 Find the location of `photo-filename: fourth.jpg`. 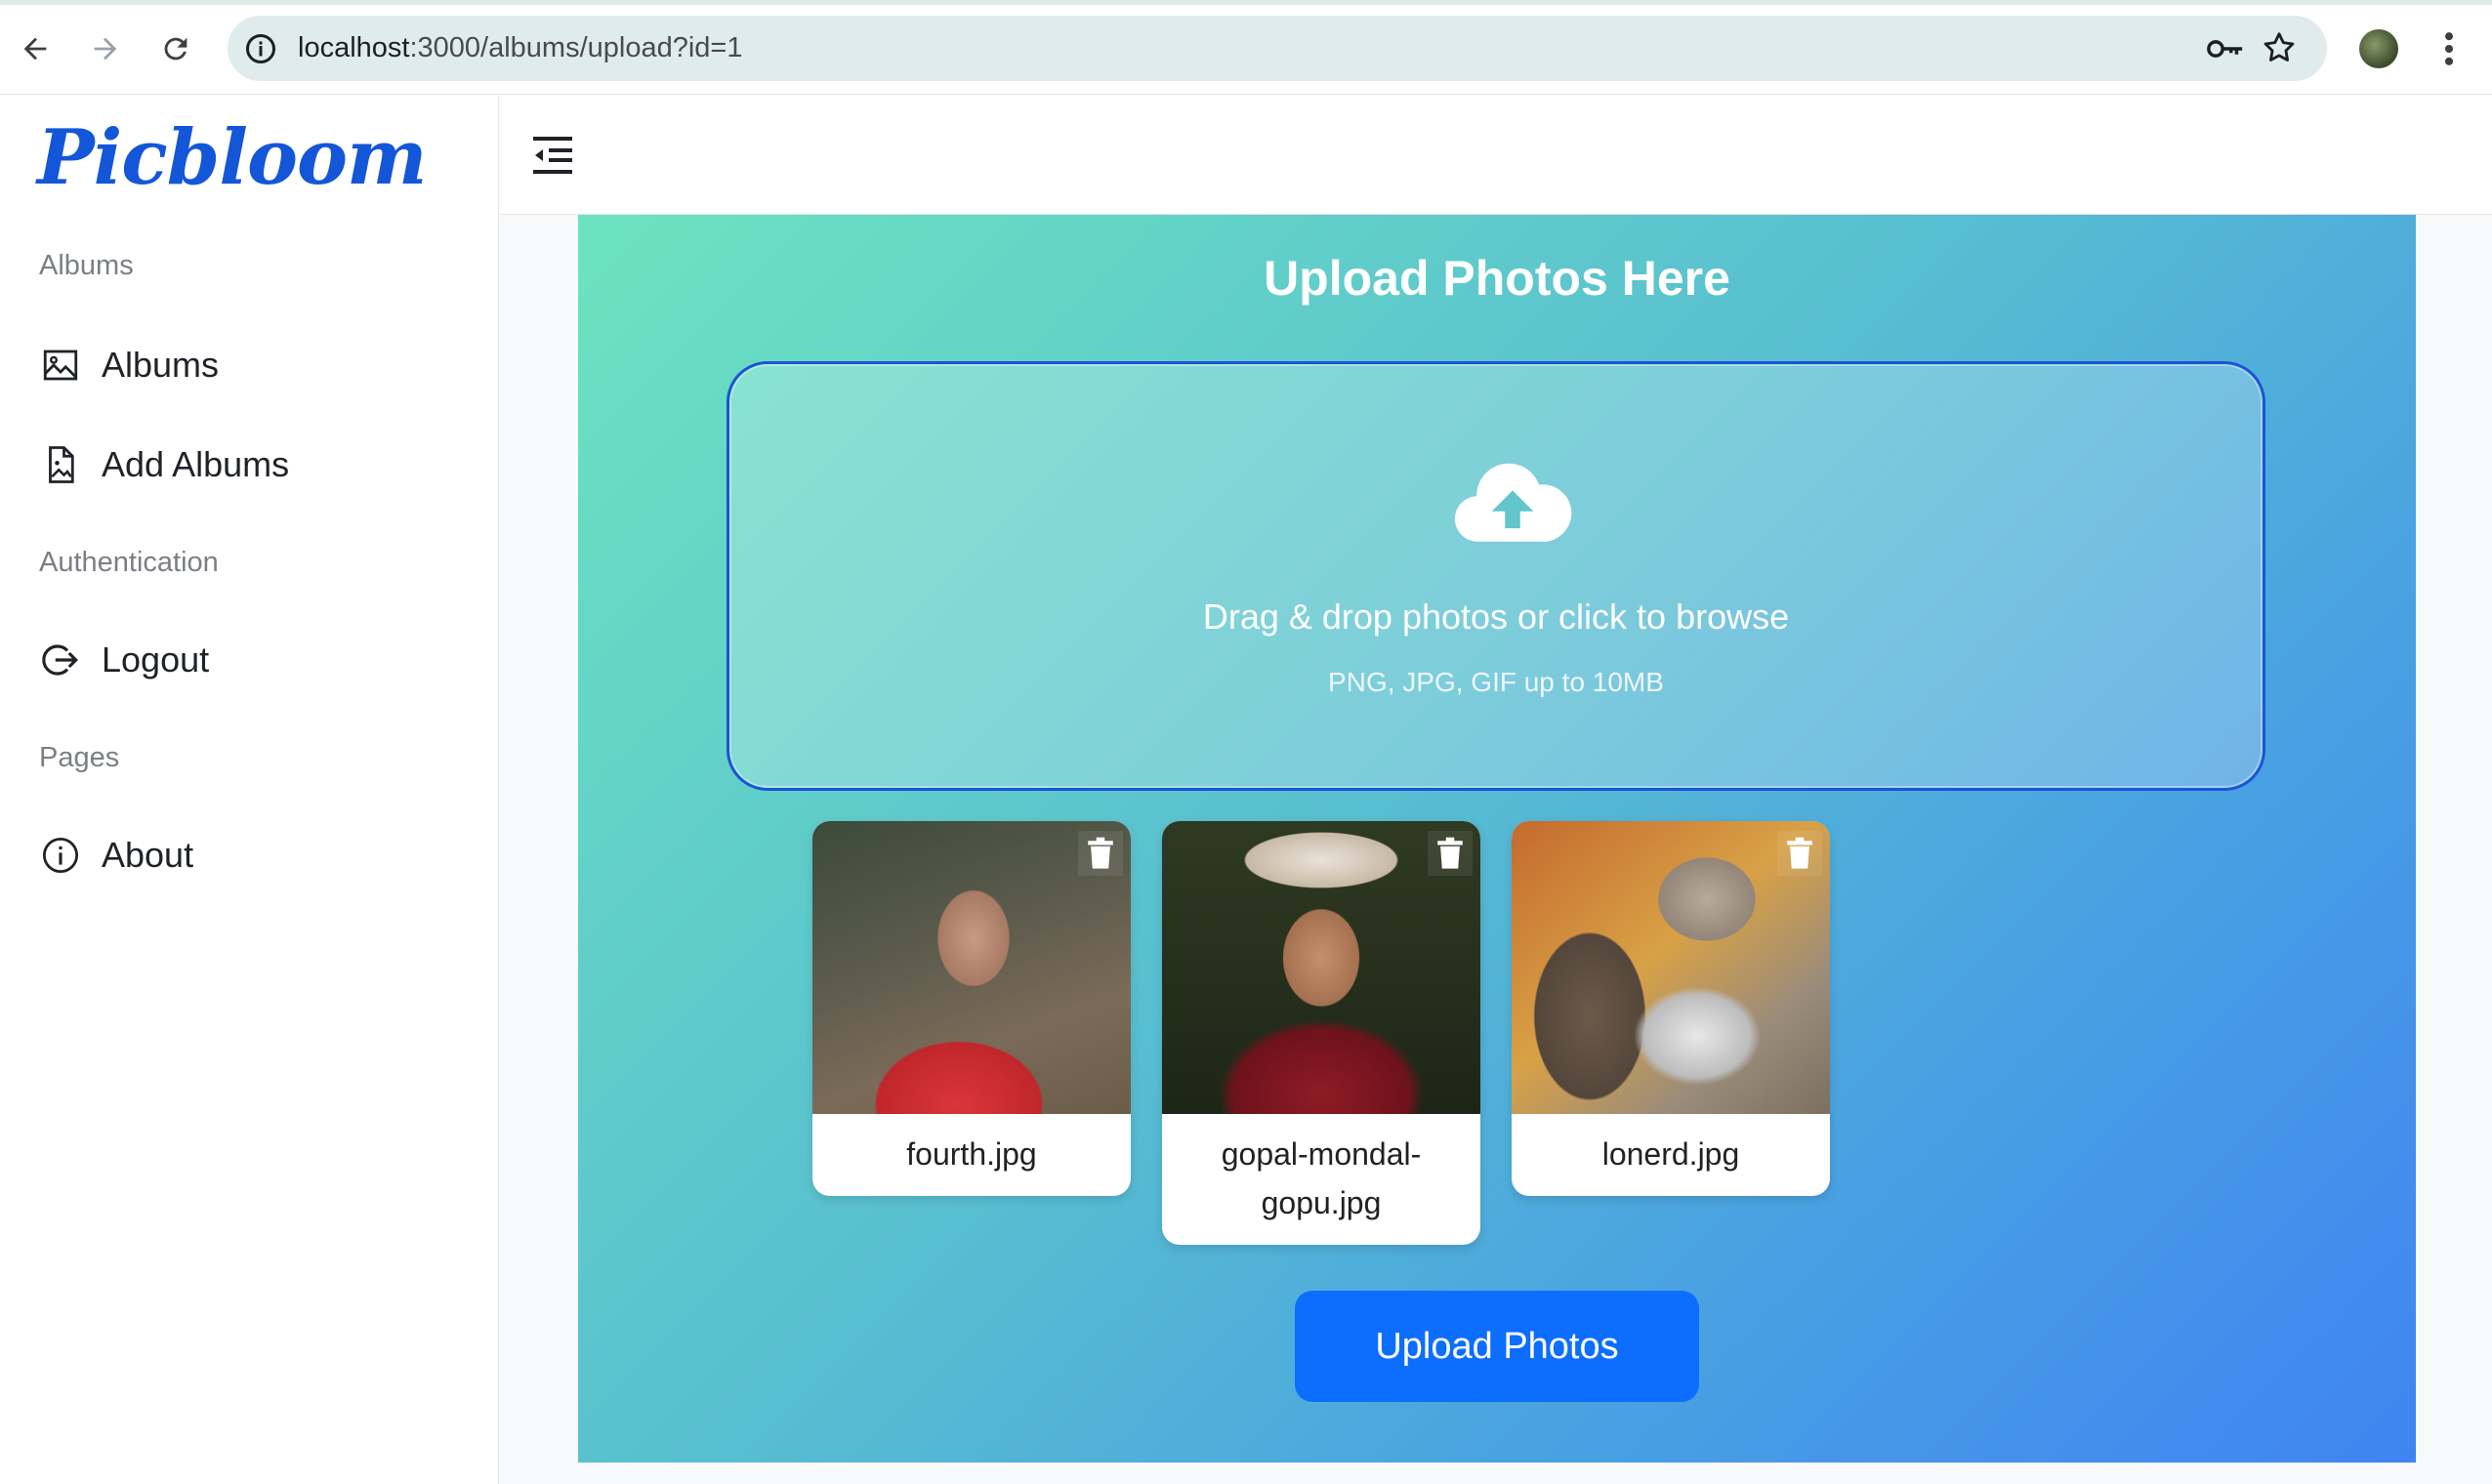

photo-filename: fourth.jpg is located at coordinates (971, 1154).